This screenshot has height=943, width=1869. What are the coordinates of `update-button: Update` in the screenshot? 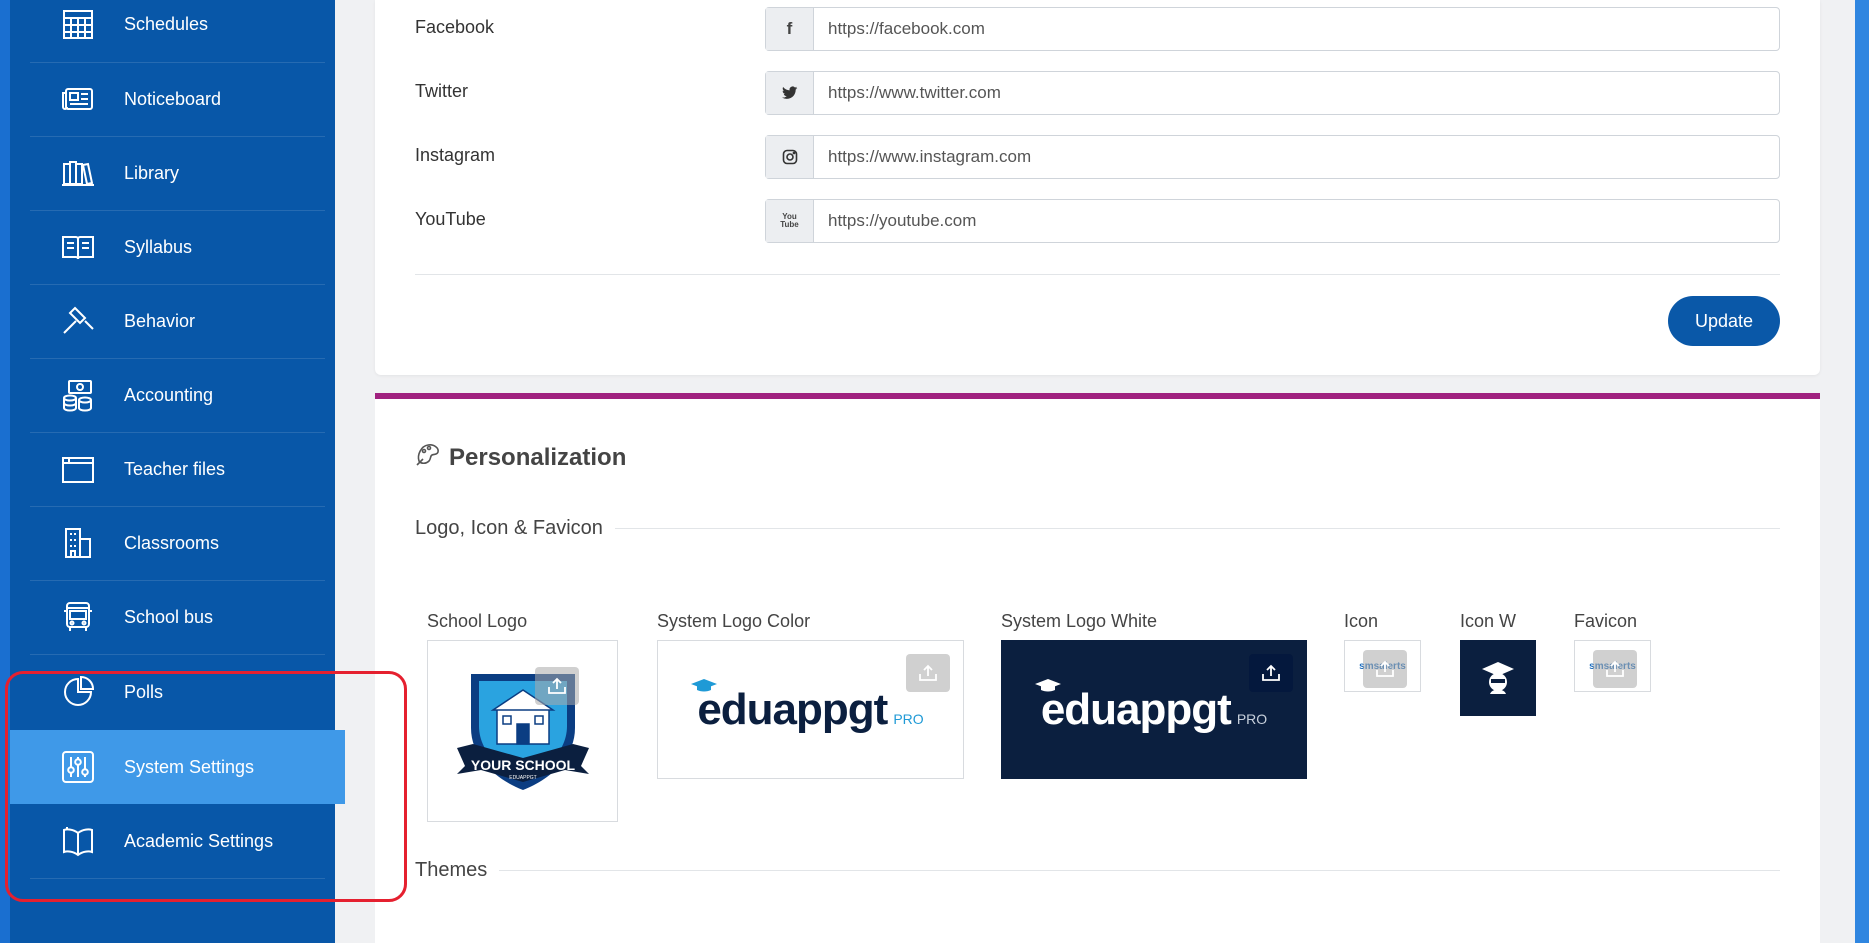 It's located at (1724, 321).